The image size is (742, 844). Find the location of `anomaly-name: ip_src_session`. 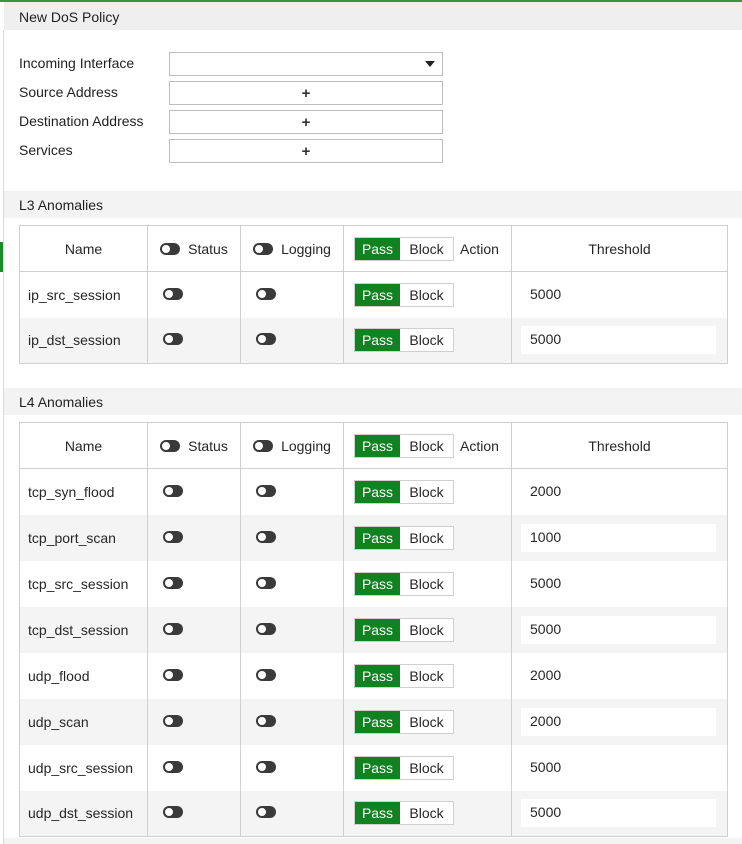

anomaly-name: ip_src_session is located at coordinates (83, 294).